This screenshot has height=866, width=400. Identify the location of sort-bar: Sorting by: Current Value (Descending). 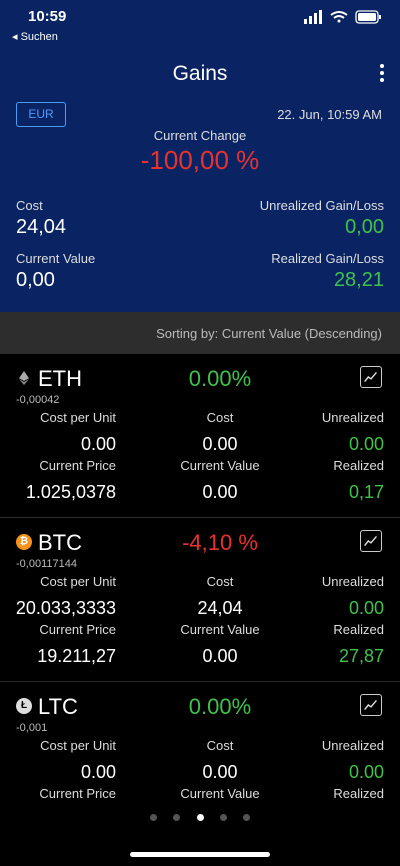
(200, 333).